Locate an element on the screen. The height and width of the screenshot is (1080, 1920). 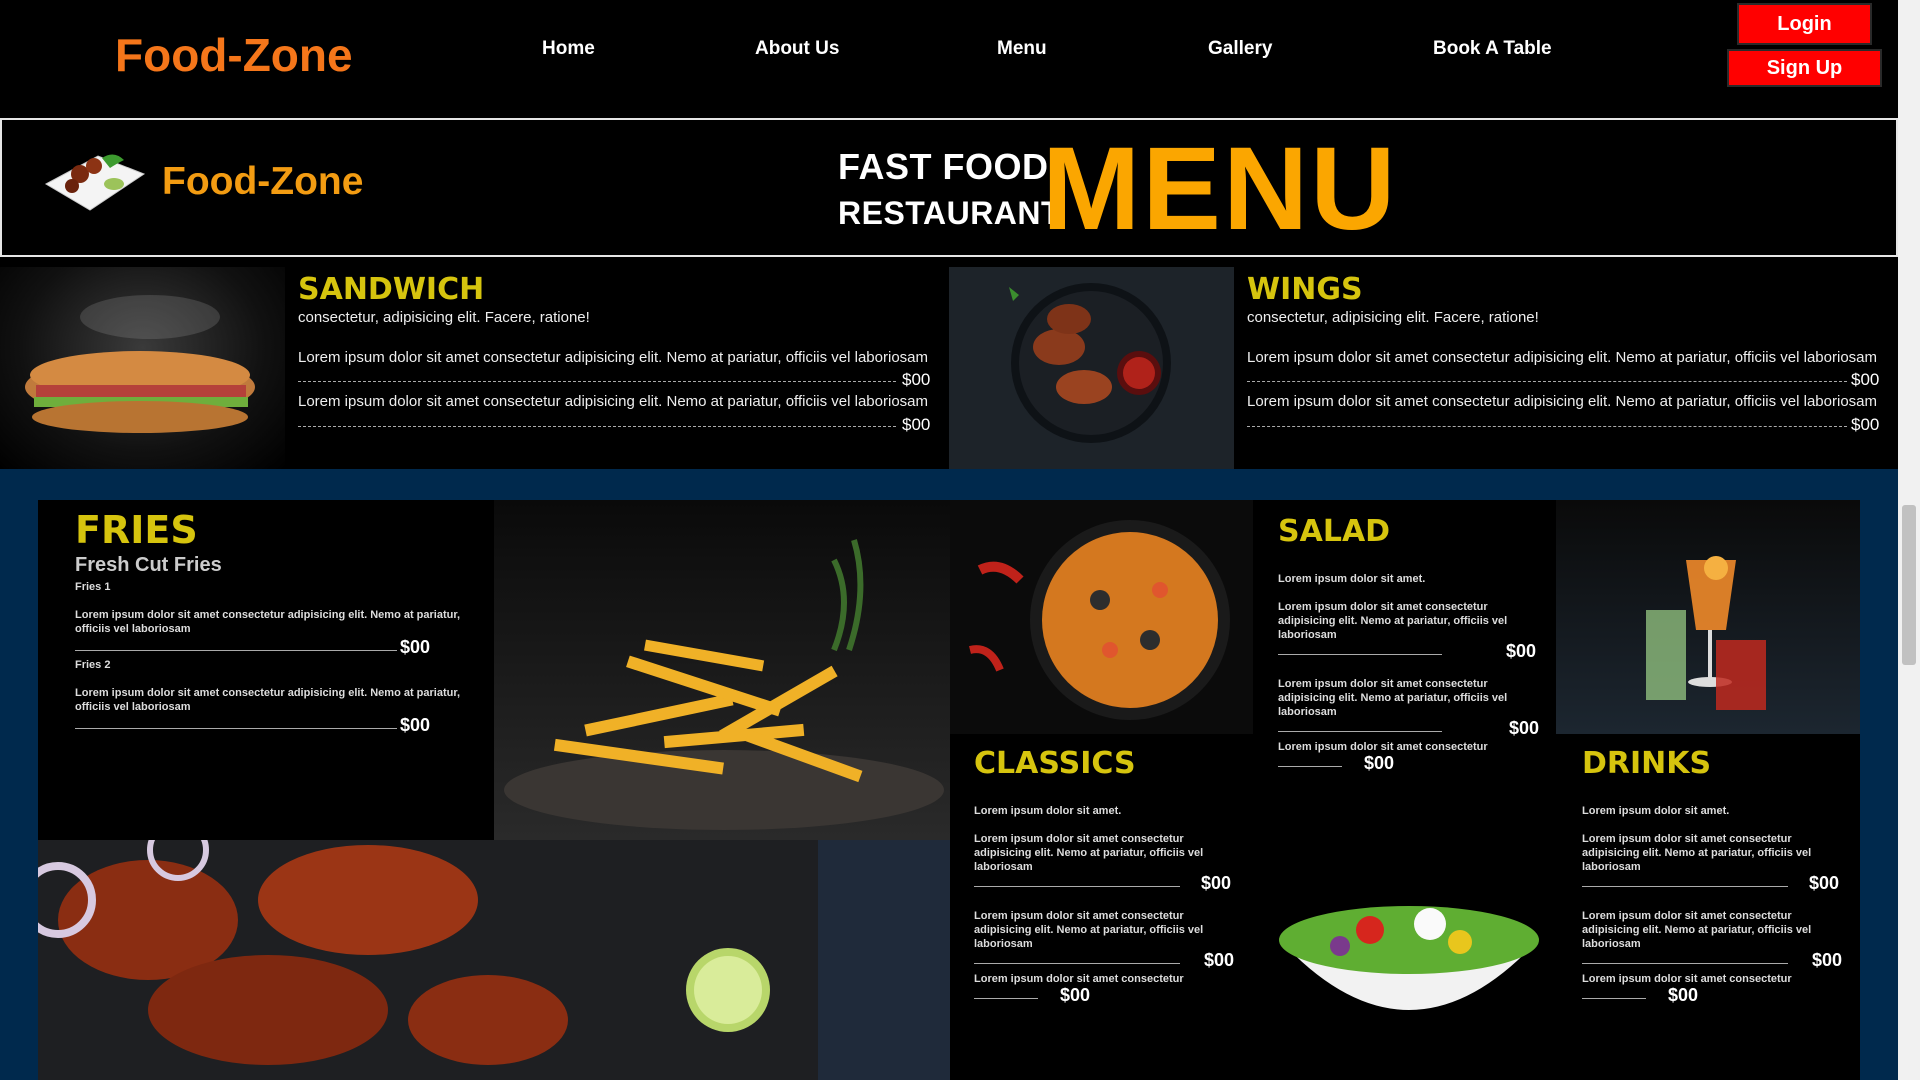
classics-title: CLASSICS is located at coordinates (1055, 763).